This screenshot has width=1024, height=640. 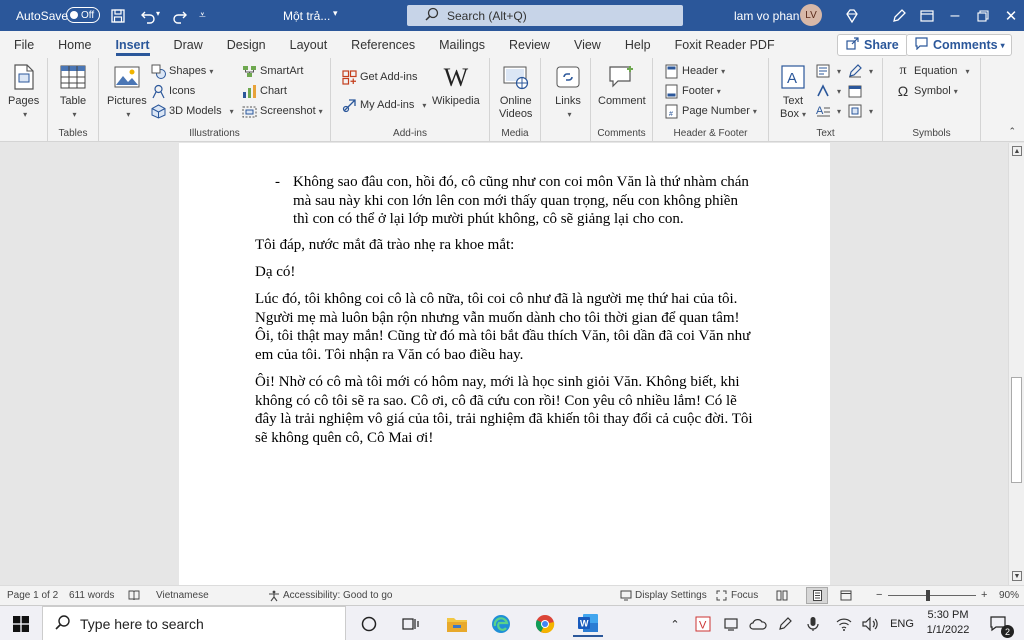 I want to click on customize-qat-icon: ⩡, so click(x=202, y=15).